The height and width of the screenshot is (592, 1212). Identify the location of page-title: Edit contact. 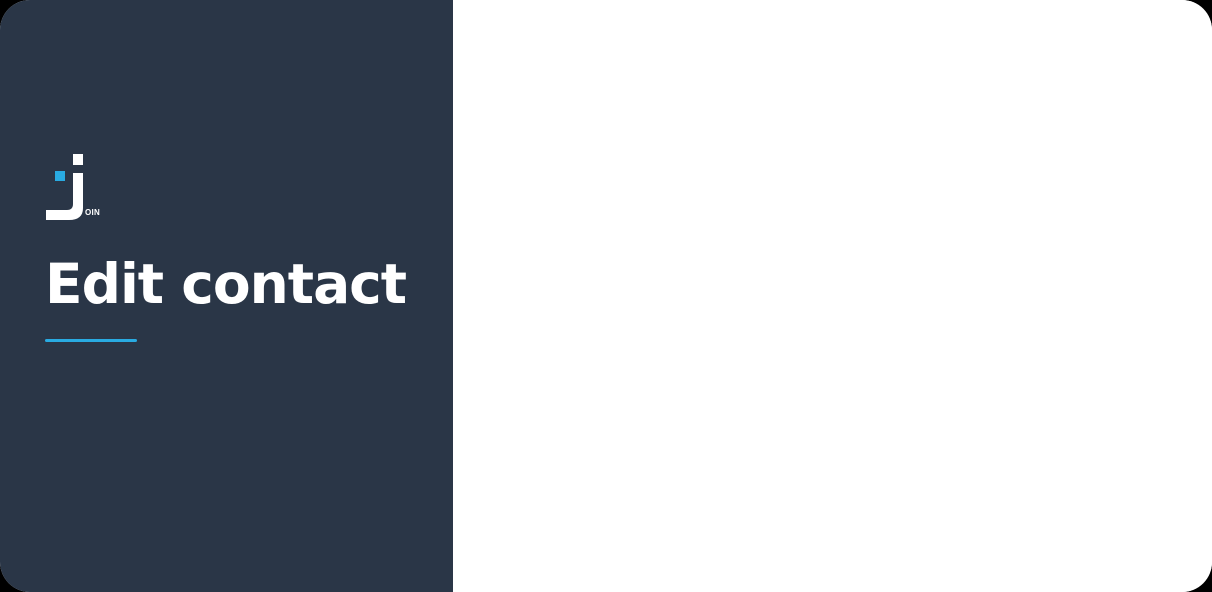
(226, 284).